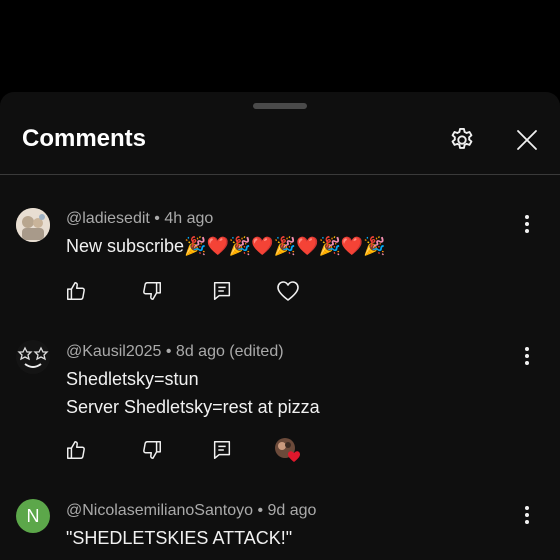  I want to click on close-icon, so click(527, 140).